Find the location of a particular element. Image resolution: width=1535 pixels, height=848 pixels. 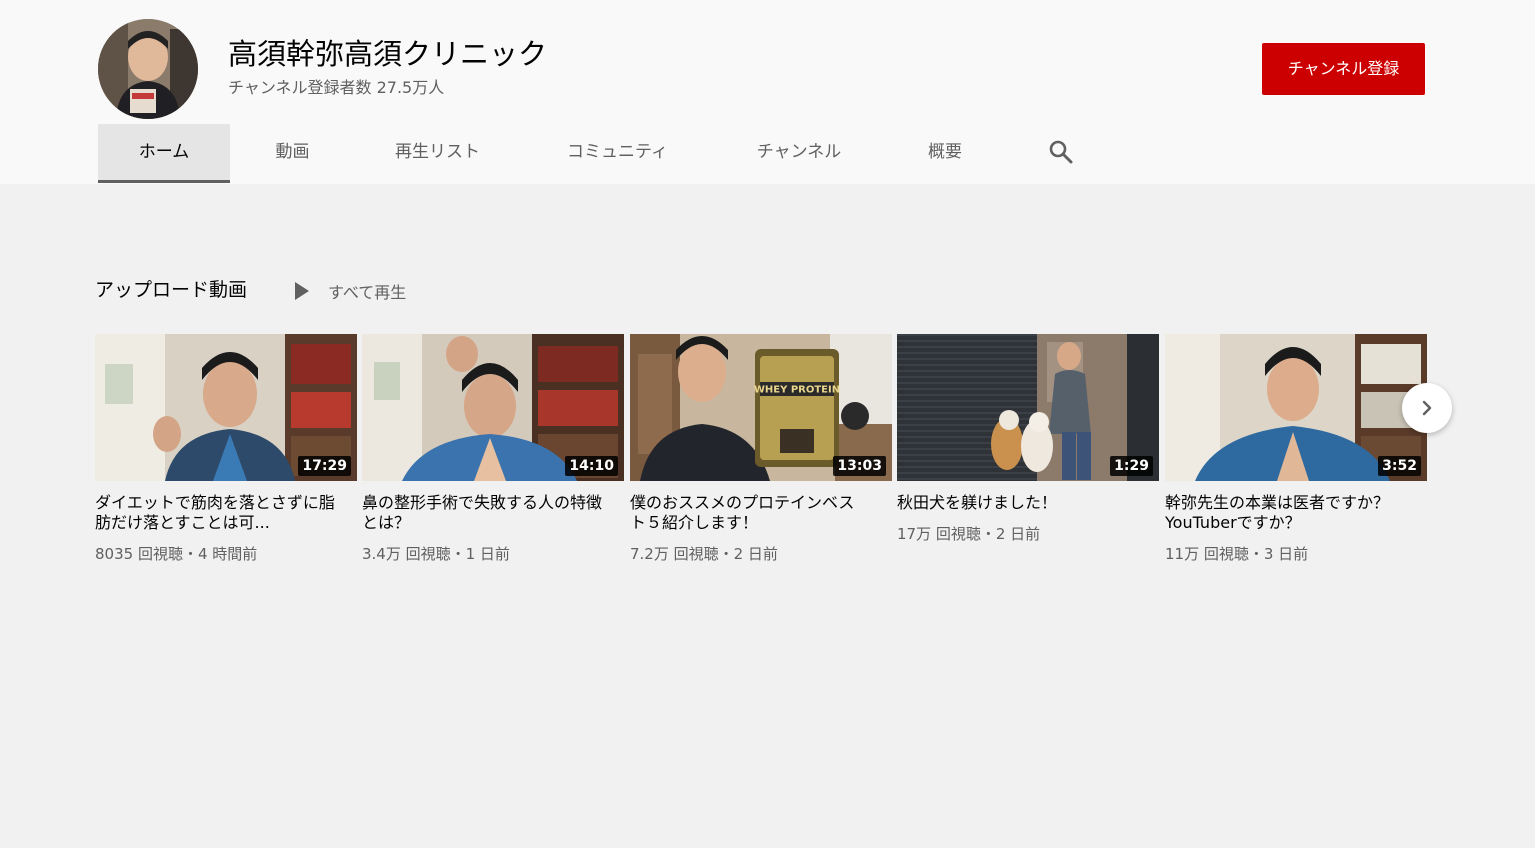

video-card: 14:10 鼻の整形手術で失敗する人の特徴とは？ 3.4万 回視聴・1 日前 is located at coordinates (493, 449).